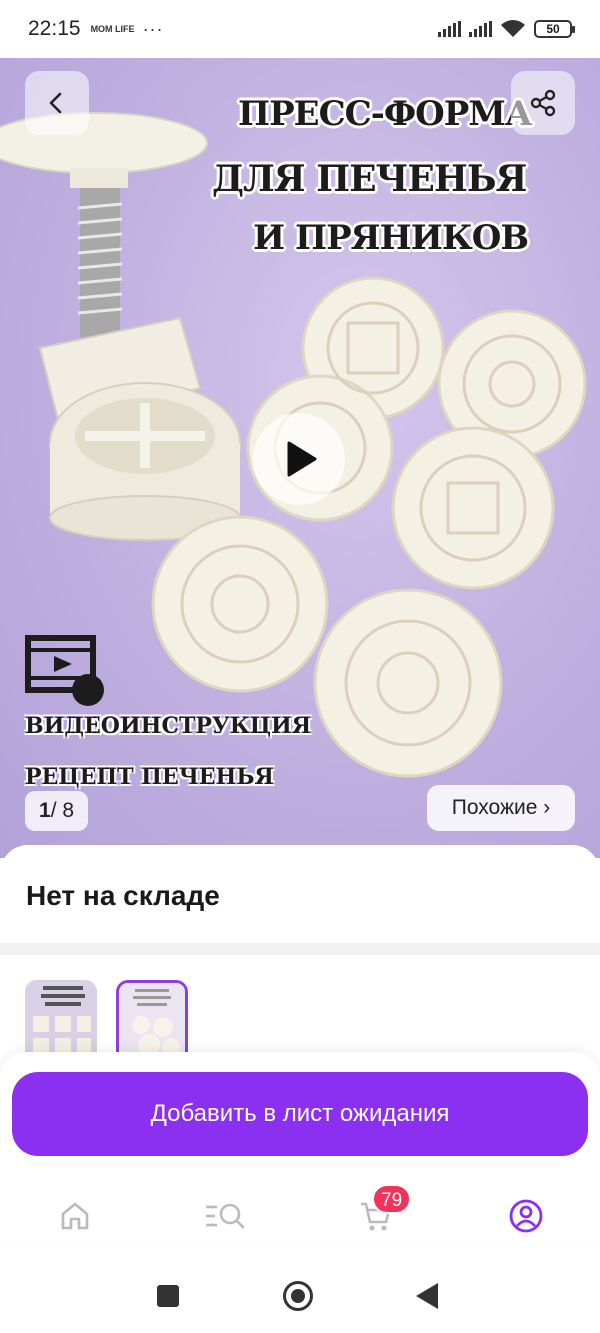  I want to click on share-button, so click(543, 103).